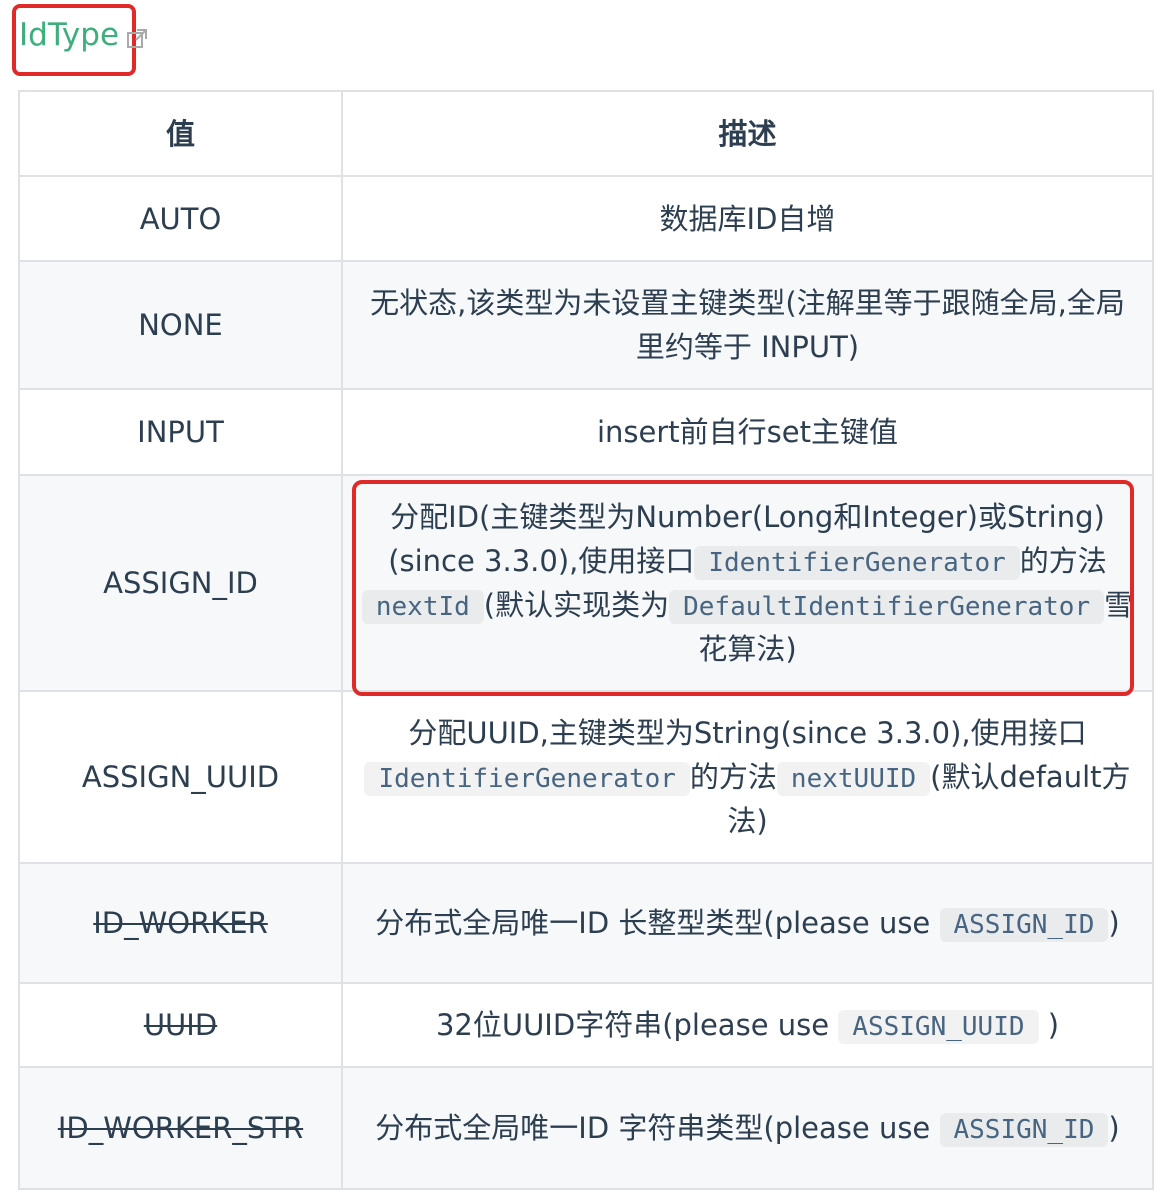 The width and height of the screenshot is (1168, 1198). Describe the element at coordinates (69, 35) in the screenshot. I see `idtype-link: IdType` at that location.